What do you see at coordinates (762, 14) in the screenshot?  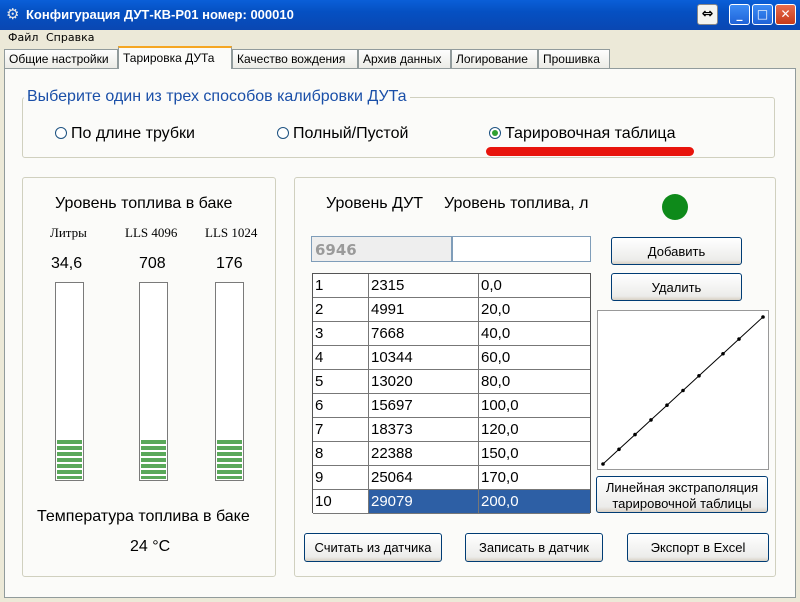 I see `maximize-button: □` at bounding box center [762, 14].